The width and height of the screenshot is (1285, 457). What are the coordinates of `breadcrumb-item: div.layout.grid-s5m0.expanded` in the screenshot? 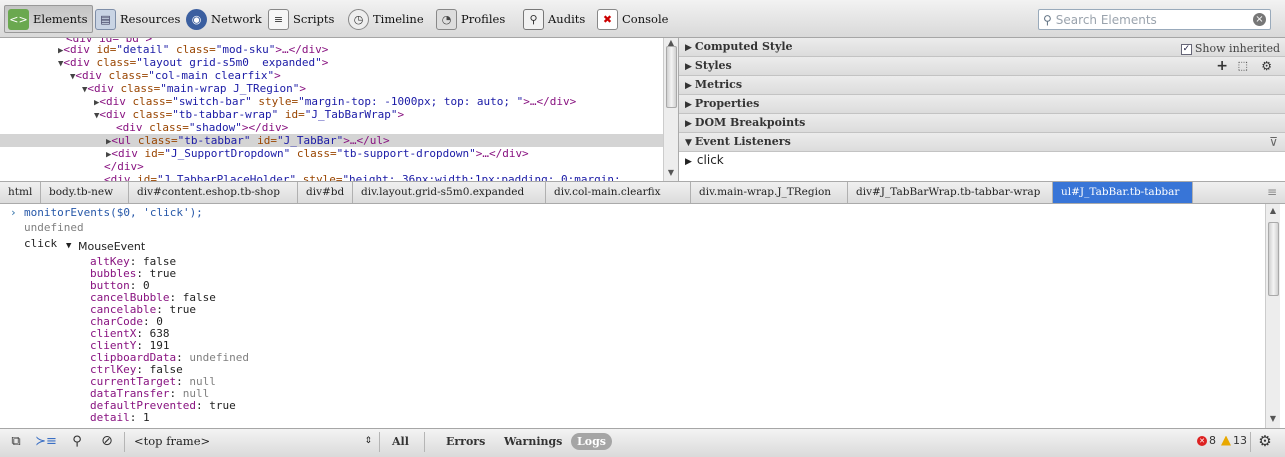 It's located at (449, 192).